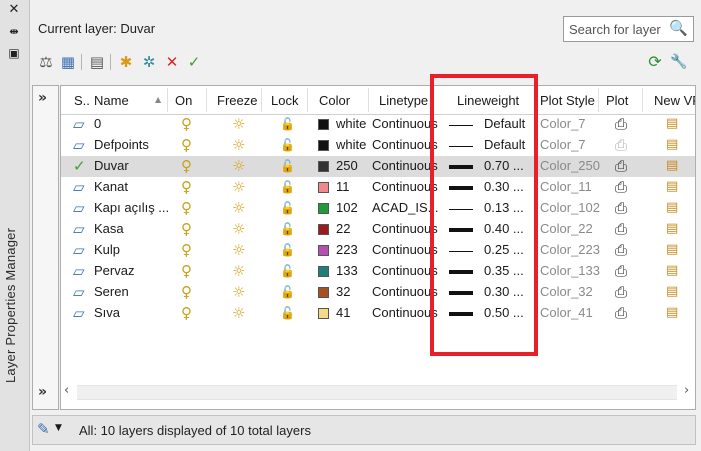  What do you see at coordinates (126, 62) in the screenshot?
I see `new-layer-icon: ✱` at bounding box center [126, 62].